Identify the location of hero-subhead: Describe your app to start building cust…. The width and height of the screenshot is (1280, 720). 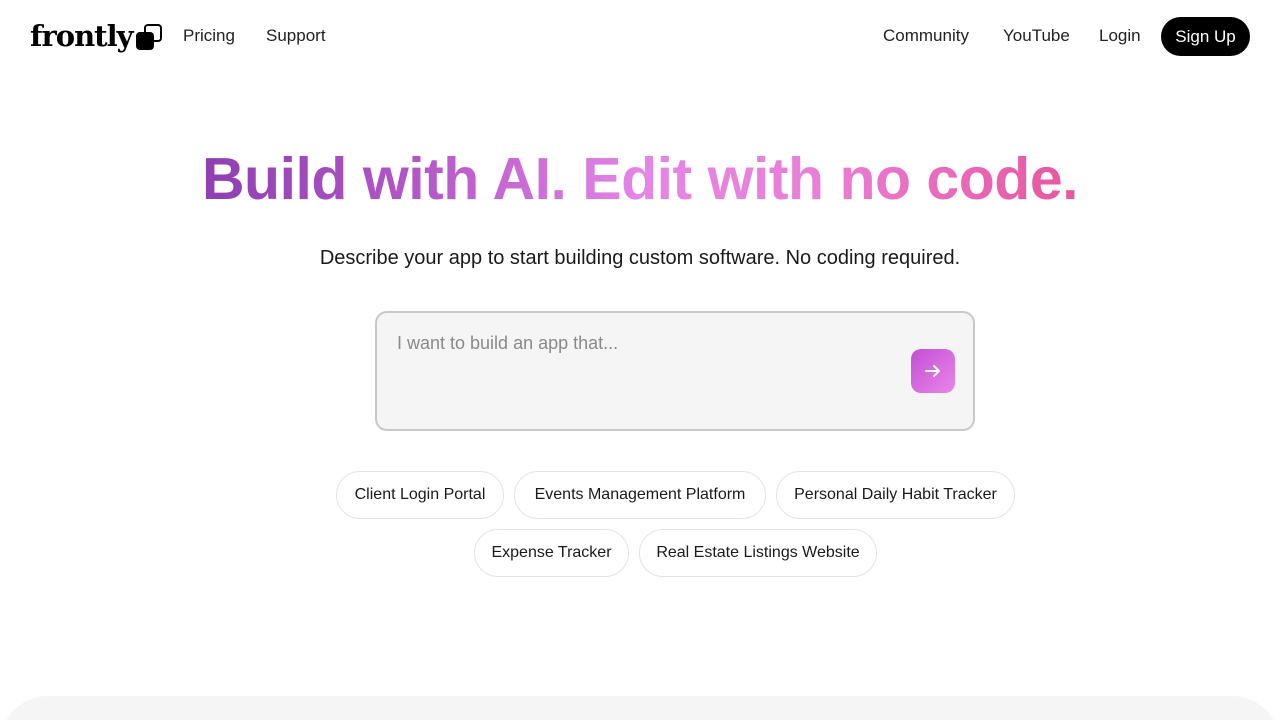
(640, 258).